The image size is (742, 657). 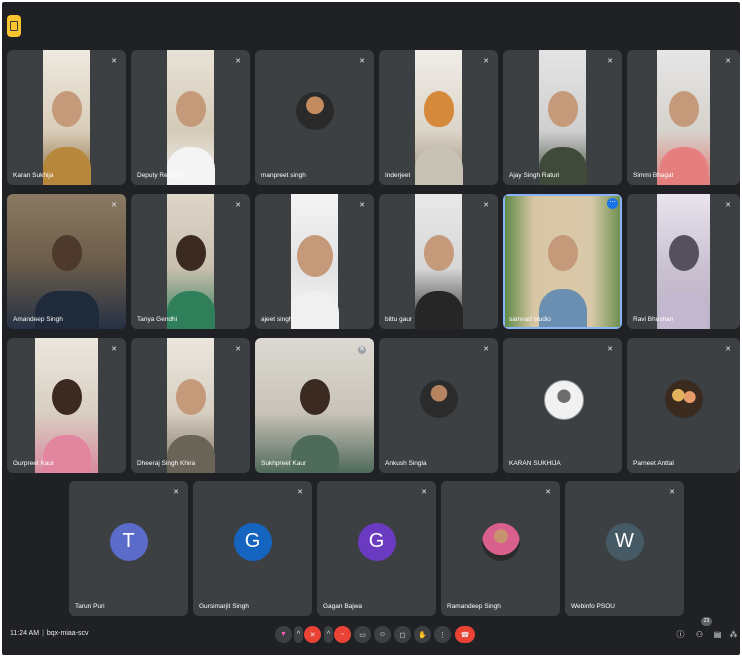 What do you see at coordinates (717, 634) in the screenshot?
I see `chat-icon: ▤` at bounding box center [717, 634].